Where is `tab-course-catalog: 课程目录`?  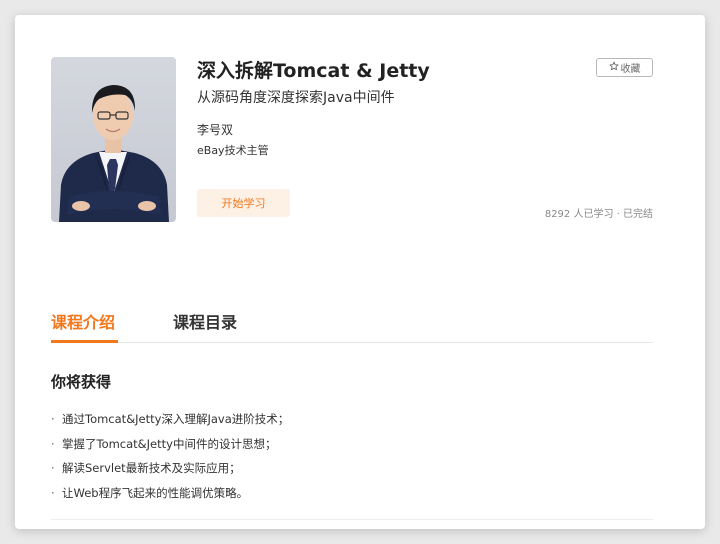 tab-course-catalog: 课程目录 is located at coordinates (205, 321).